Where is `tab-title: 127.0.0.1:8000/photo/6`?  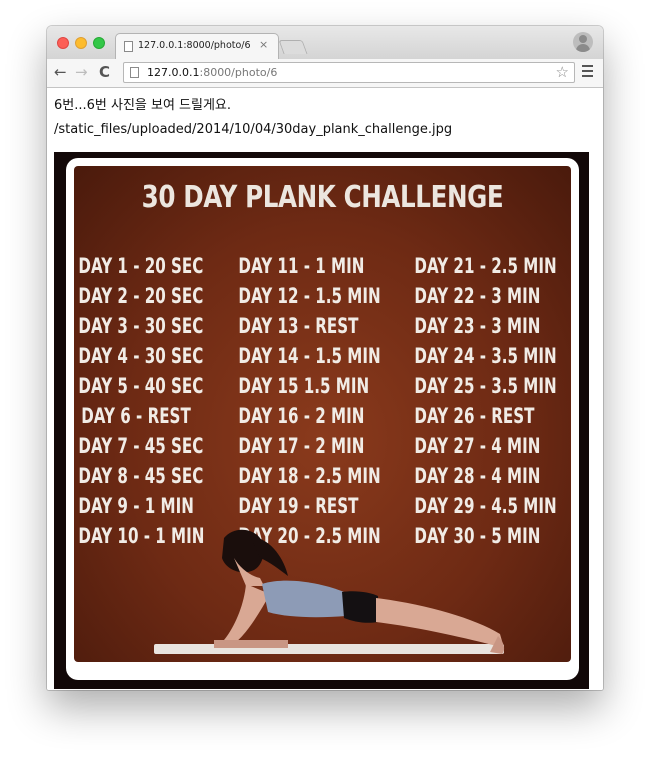
tab-title: 127.0.0.1:8000/photo/6 is located at coordinates (194, 45).